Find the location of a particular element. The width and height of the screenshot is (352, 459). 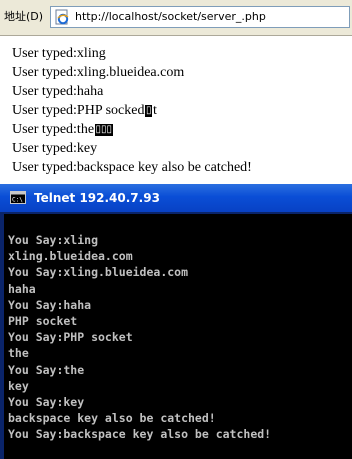

address-input: http://localhost/socket/server_.php is located at coordinates (200, 17).